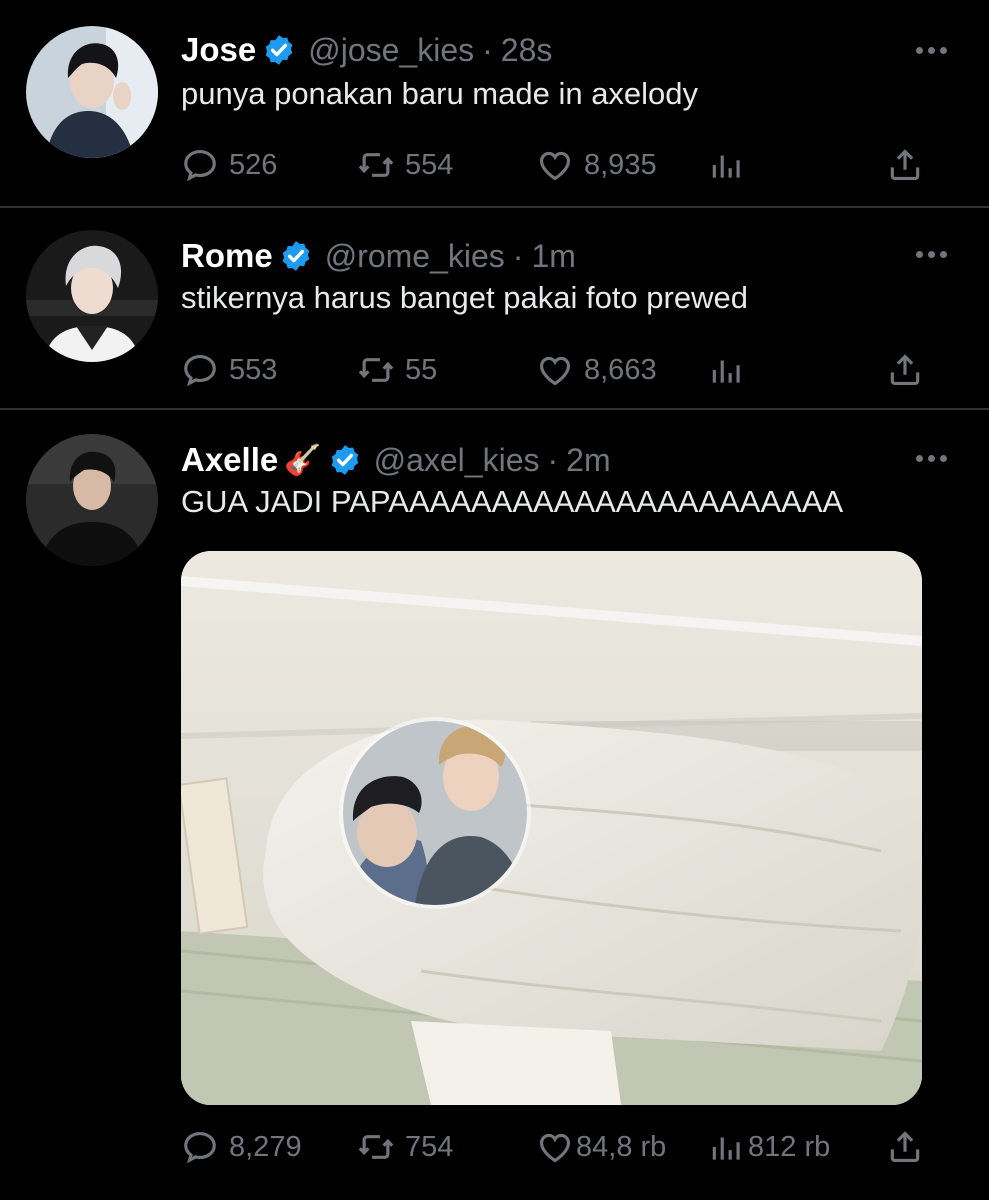 Image resolution: width=989 pixels, height=1200 pixels. What do you see at coordinates (527, 50) in the screenshot?
I see `timestamp: 28s` at bounding box center [527, 50].